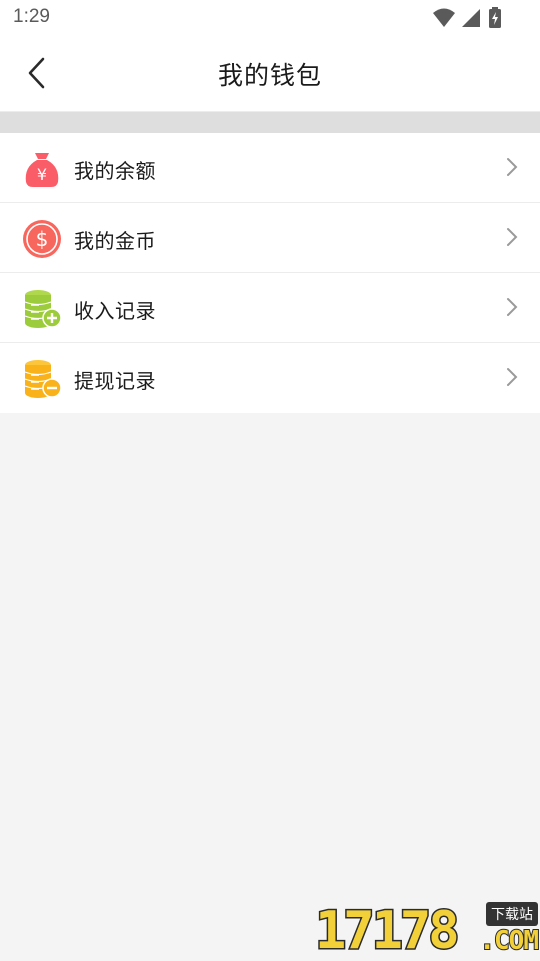 The image size is (540, 961). What do you see at coordinates (509, 941) in the screenshot?
I see `watermark-suffix: .COM` at bounding box center [509, 941].